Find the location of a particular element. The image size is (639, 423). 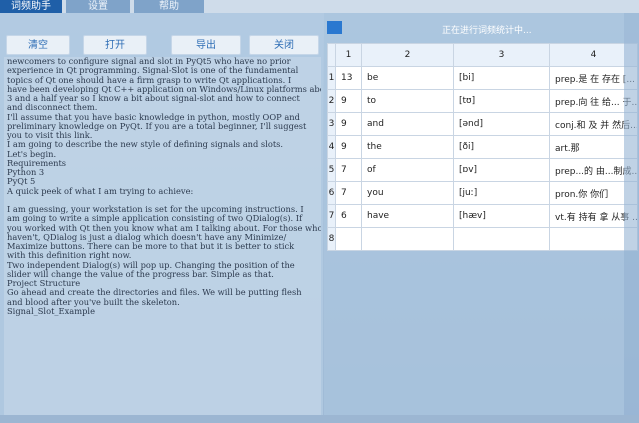

row-number: 5 is located at coordinates (331, 170).